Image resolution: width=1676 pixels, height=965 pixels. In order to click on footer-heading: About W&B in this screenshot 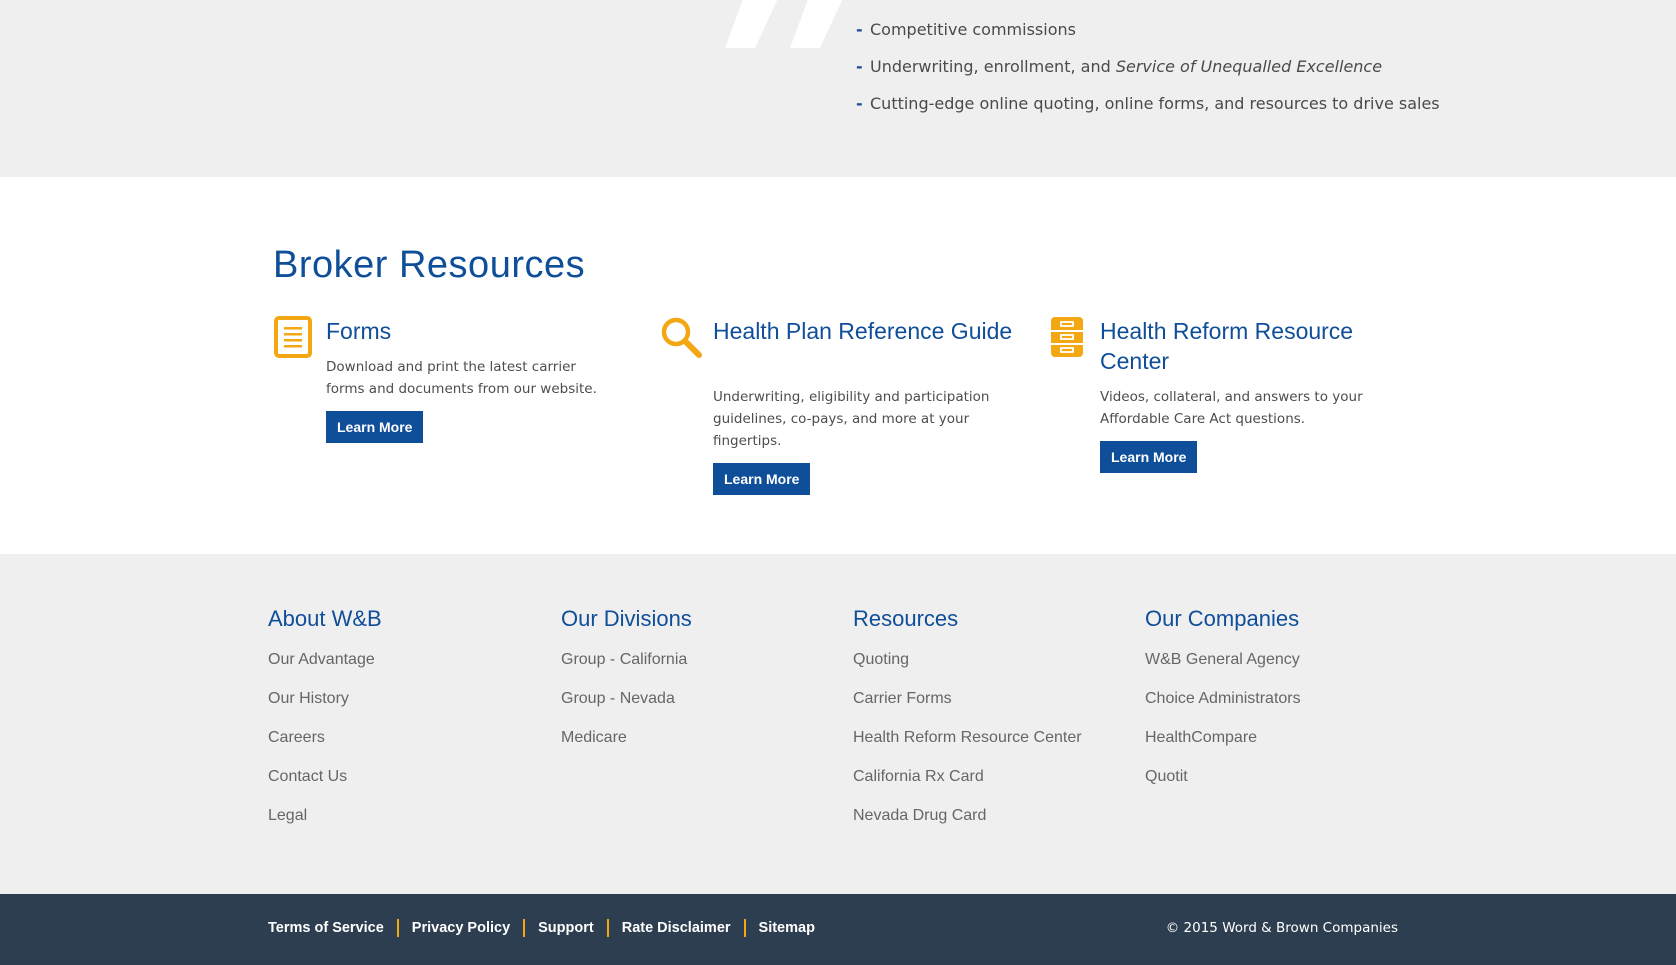, I will do `click(325, 618)`.